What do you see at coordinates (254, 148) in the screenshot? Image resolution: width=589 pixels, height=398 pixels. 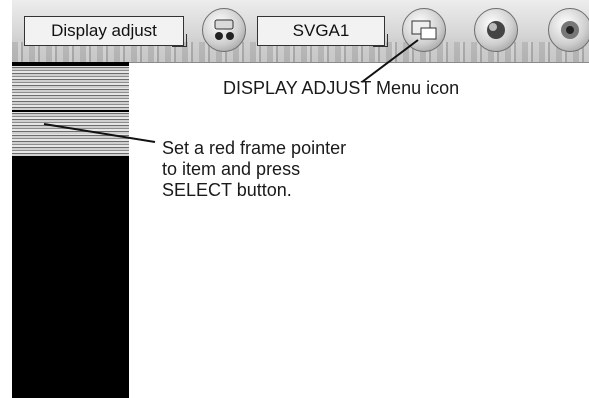 I see `instruction-line-1: Set a red frame pointer` at bounding box center [254, 148].